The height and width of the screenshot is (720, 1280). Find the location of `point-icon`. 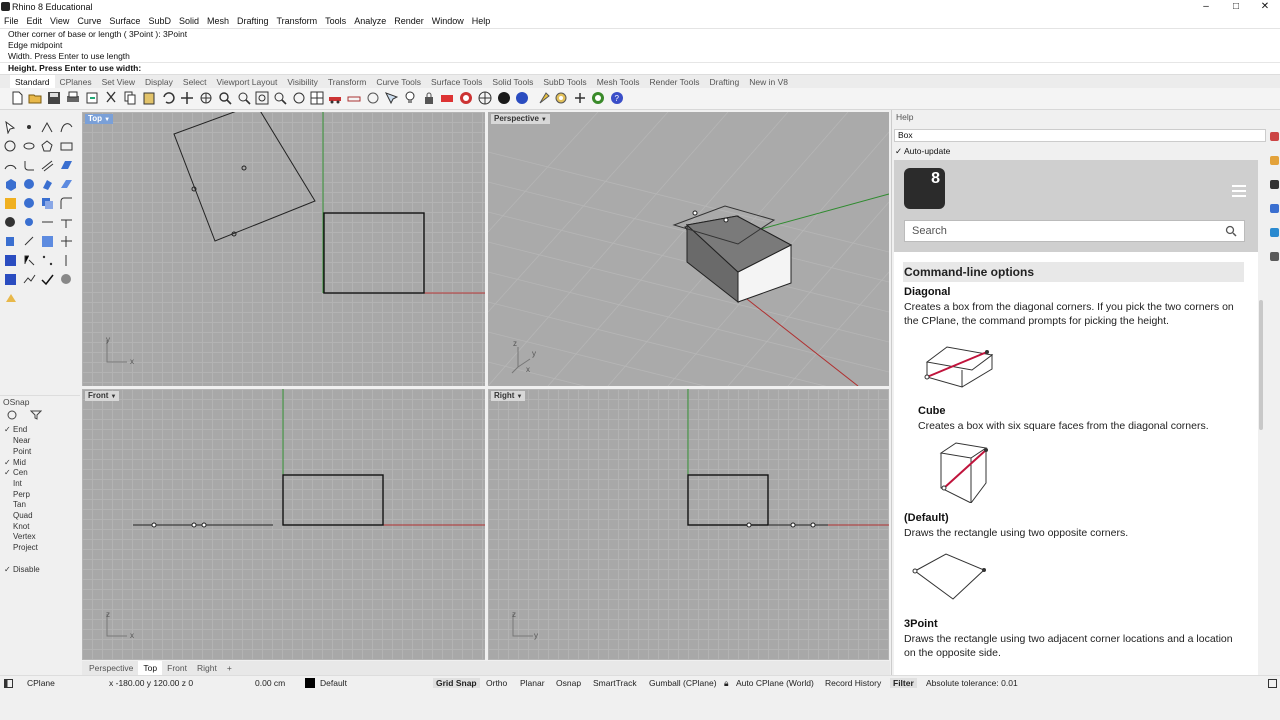

point-icon is located at coordinates (29, 127).